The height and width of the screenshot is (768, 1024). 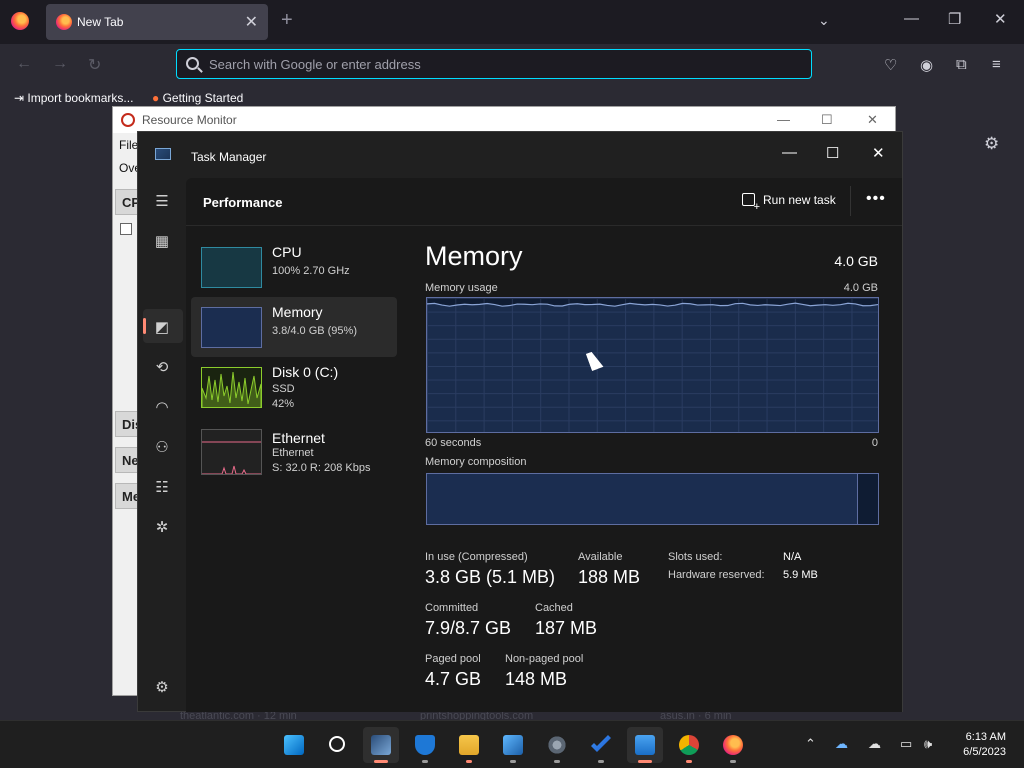 What do you see at coordinates (381, 745) in the screenshot?
I see `taskbar-task-manager` at bounding box center [381, 745].